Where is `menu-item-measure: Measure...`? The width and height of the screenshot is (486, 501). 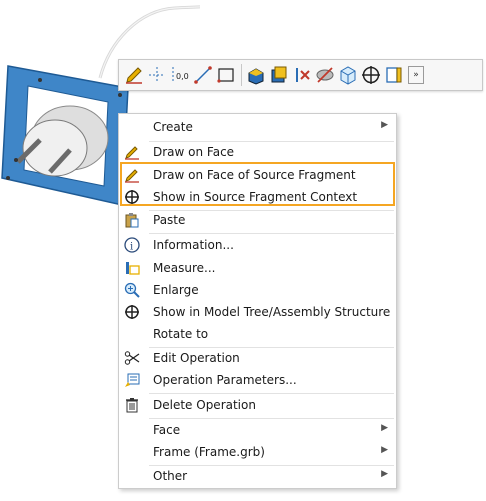
menu-item-measure: Measure... is located at coordinates (257, 268).